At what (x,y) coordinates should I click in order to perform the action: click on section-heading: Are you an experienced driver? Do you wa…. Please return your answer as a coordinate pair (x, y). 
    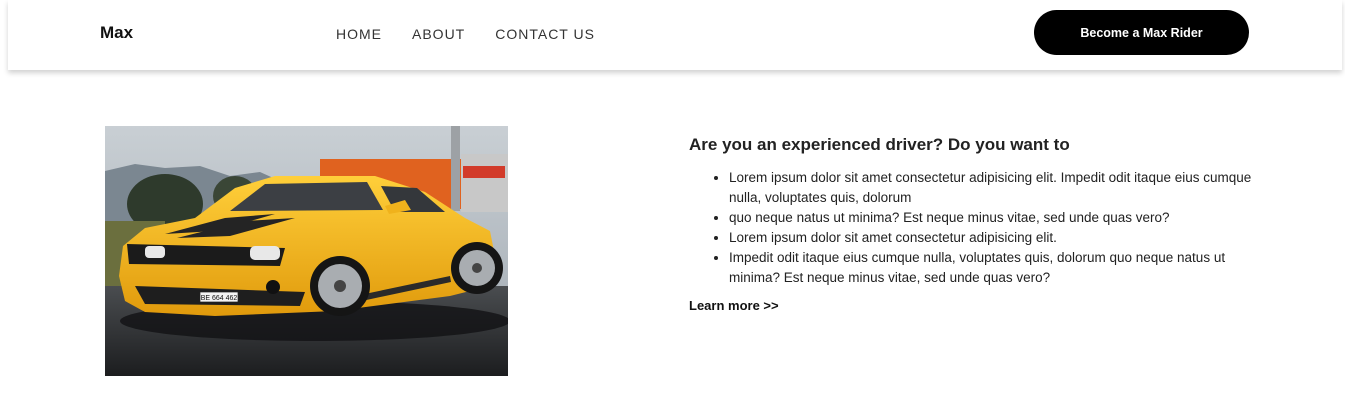
    Looking at the image, I should click on (879, 144).